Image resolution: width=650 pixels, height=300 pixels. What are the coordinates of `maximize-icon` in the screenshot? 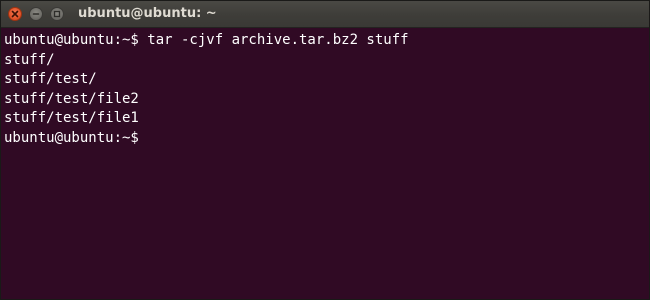 It's located at (57, 14).